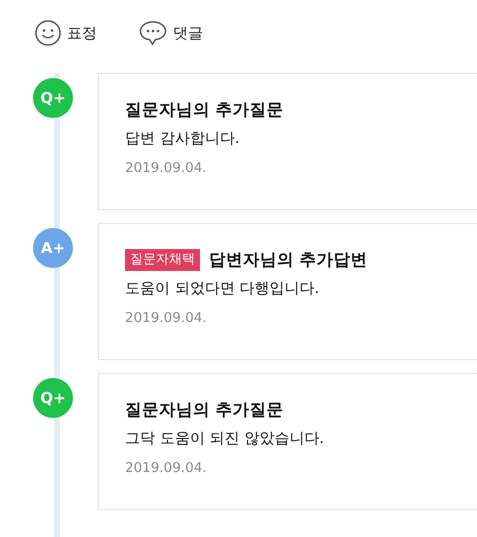  What do you see at coordinates (162, 260) in the screenshot?
I see `selected-tag: 질문자채택` at bounding box center [162, 260].